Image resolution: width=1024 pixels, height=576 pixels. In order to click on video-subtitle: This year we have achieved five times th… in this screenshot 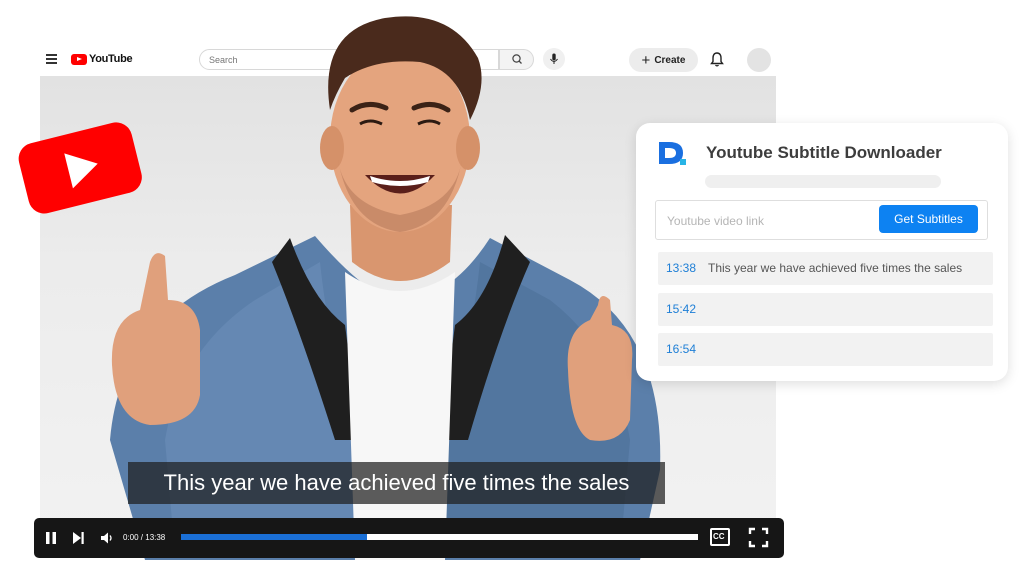, I will do `click(396, 483)`.